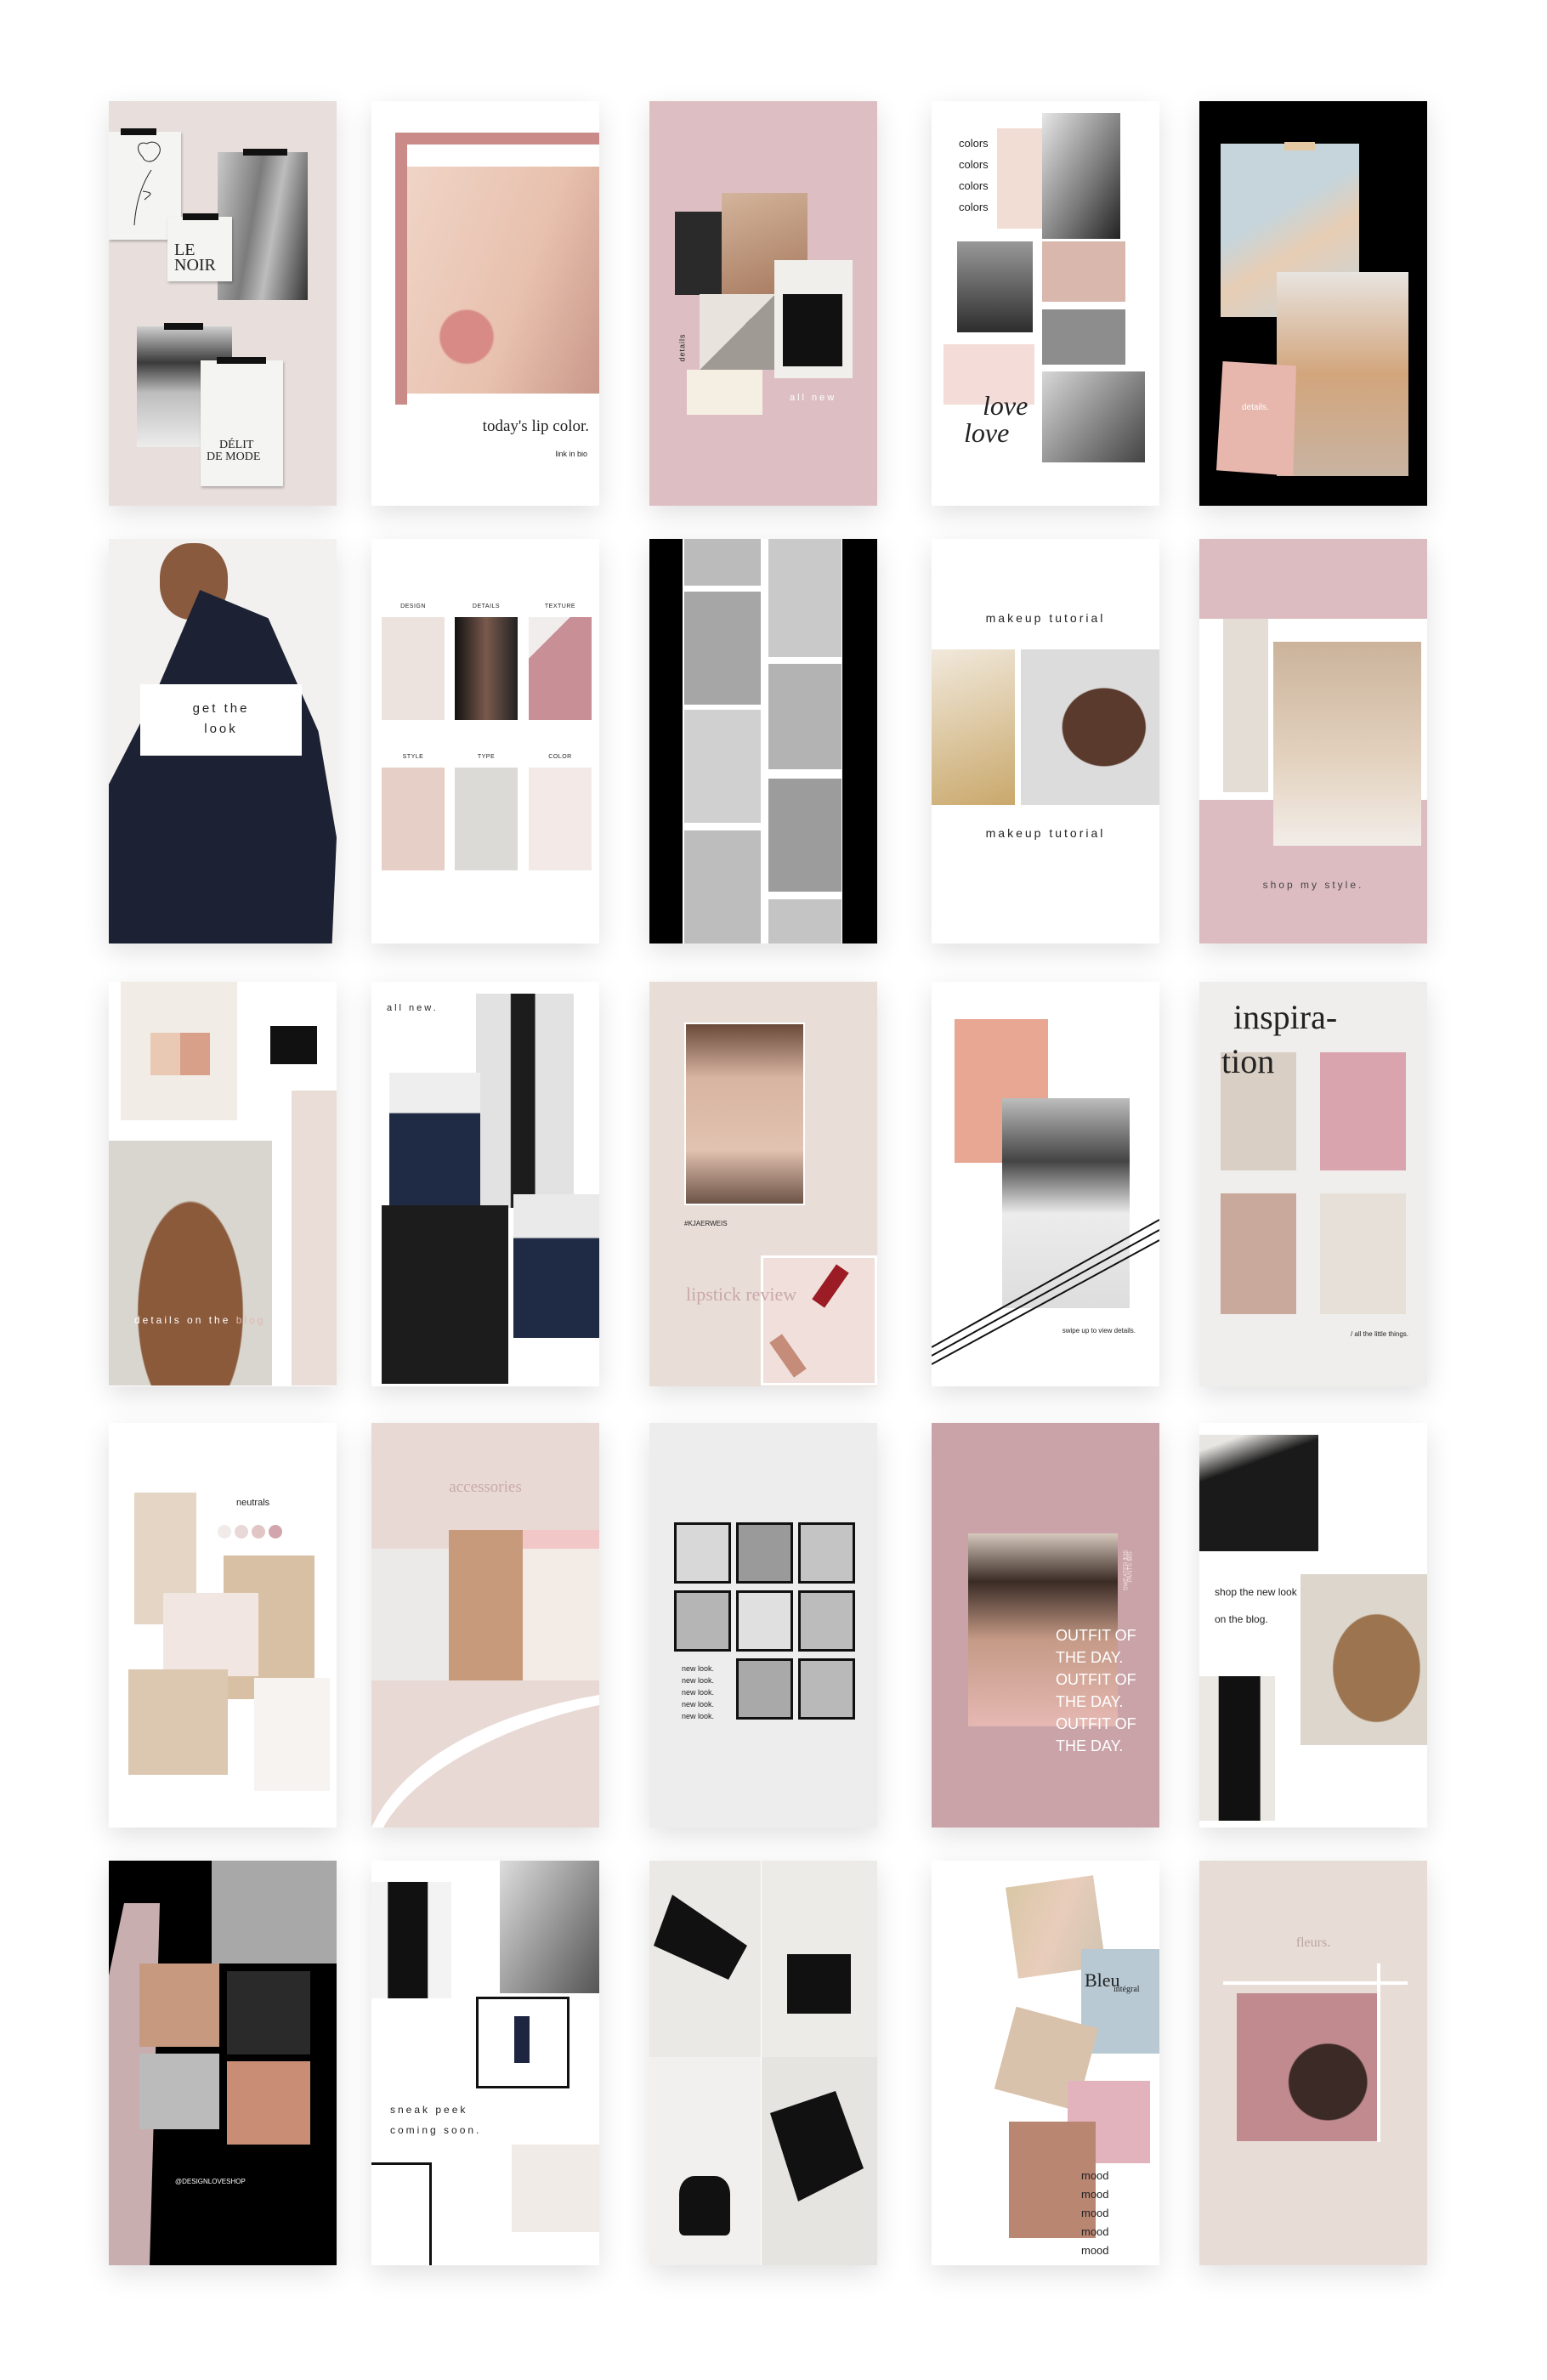 The height and width of the screenshot is (2380, 1547). I want to click on pink-torn-paper, so click(1256, 418).